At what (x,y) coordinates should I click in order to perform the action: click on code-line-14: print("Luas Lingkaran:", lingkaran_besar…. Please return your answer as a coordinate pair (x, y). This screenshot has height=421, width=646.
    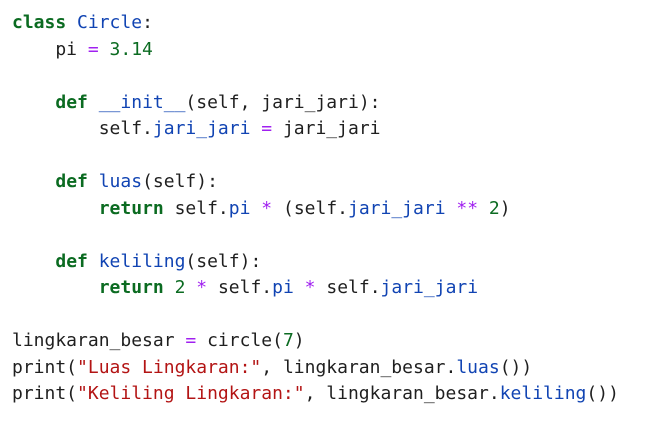
    Looking at the image, I should click on (329, 368).